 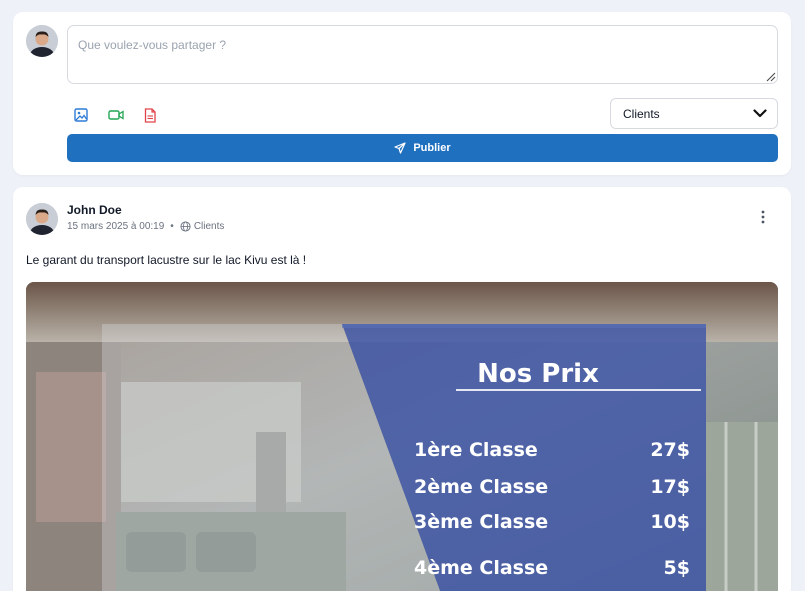 I want to click on video-icon, so click(x=116, y=115).